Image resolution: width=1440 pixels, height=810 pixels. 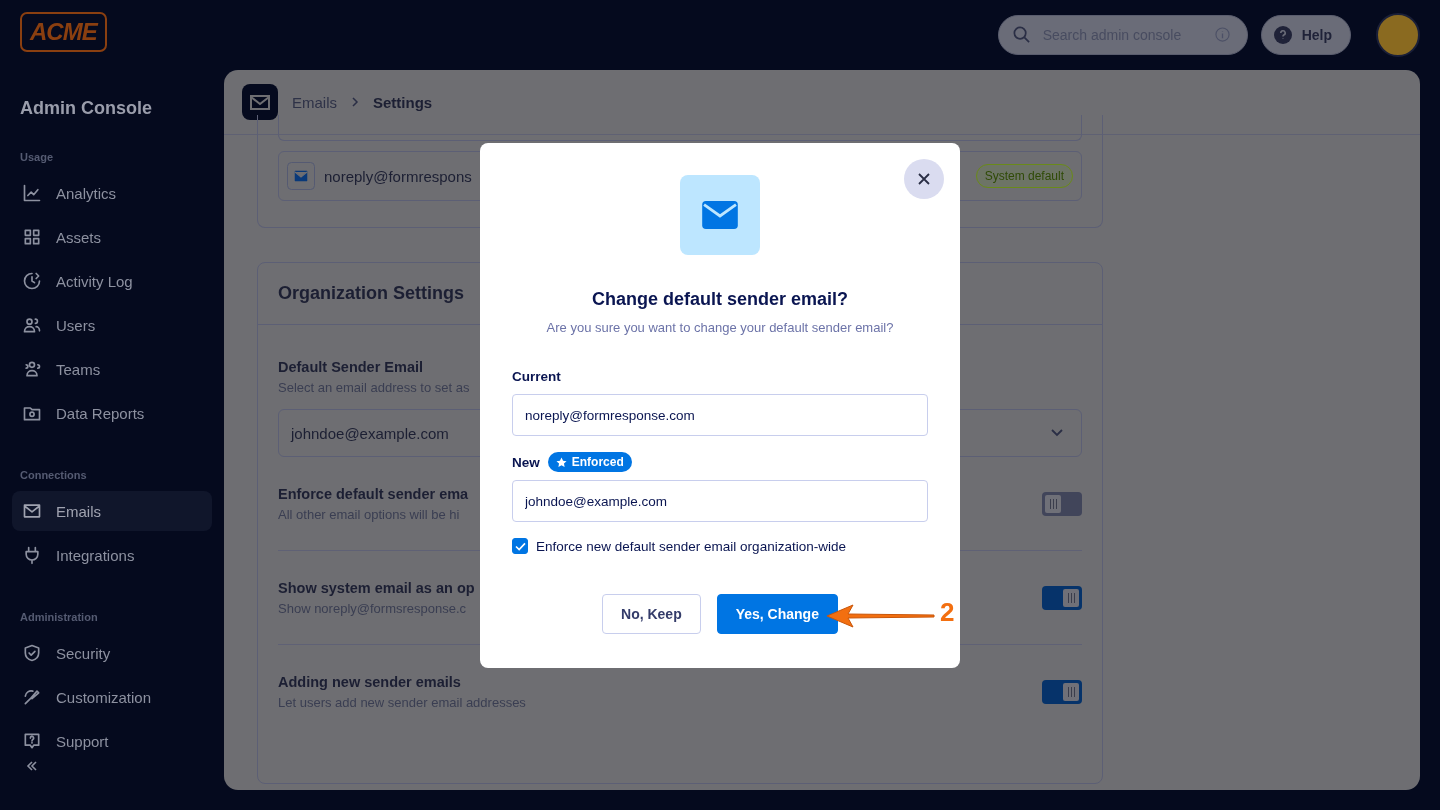 I want to click on nav-group-label: Connections, so click(x=54, y=475).